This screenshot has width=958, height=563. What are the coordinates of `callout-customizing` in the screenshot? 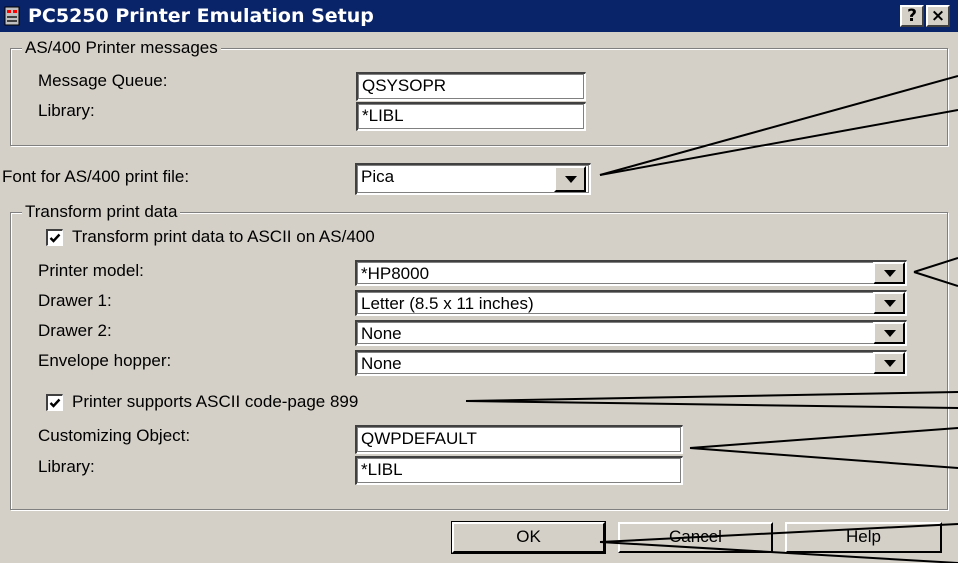 It's located at (823, 448).